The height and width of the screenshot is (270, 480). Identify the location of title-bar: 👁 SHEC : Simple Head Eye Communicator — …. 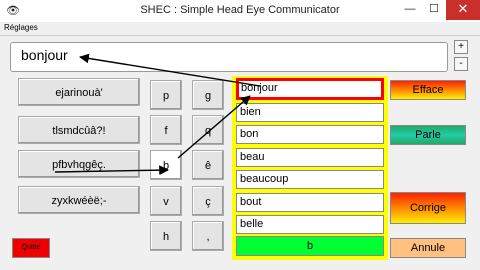
(240, 11).